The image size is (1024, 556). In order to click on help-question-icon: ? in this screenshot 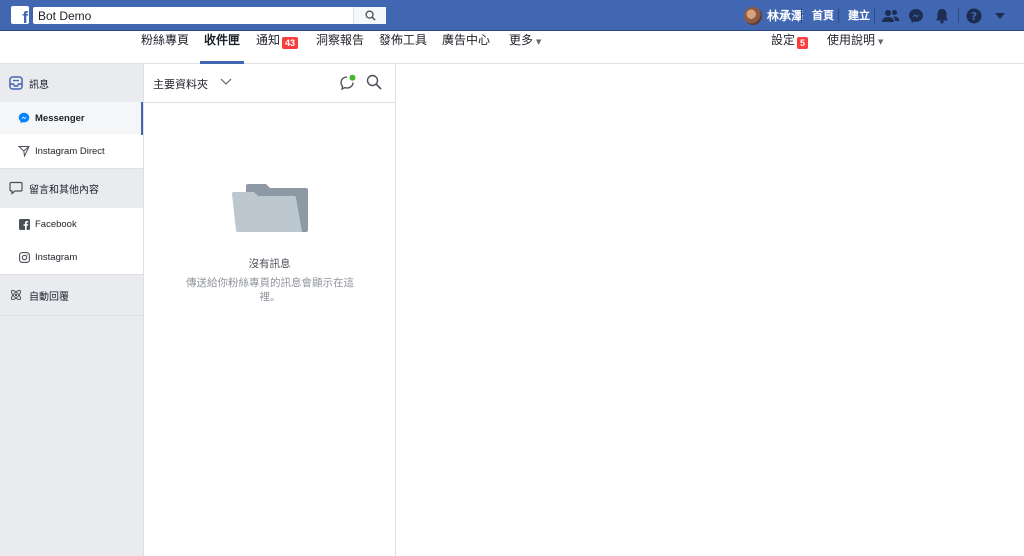, I will do `click(974, 16)`.